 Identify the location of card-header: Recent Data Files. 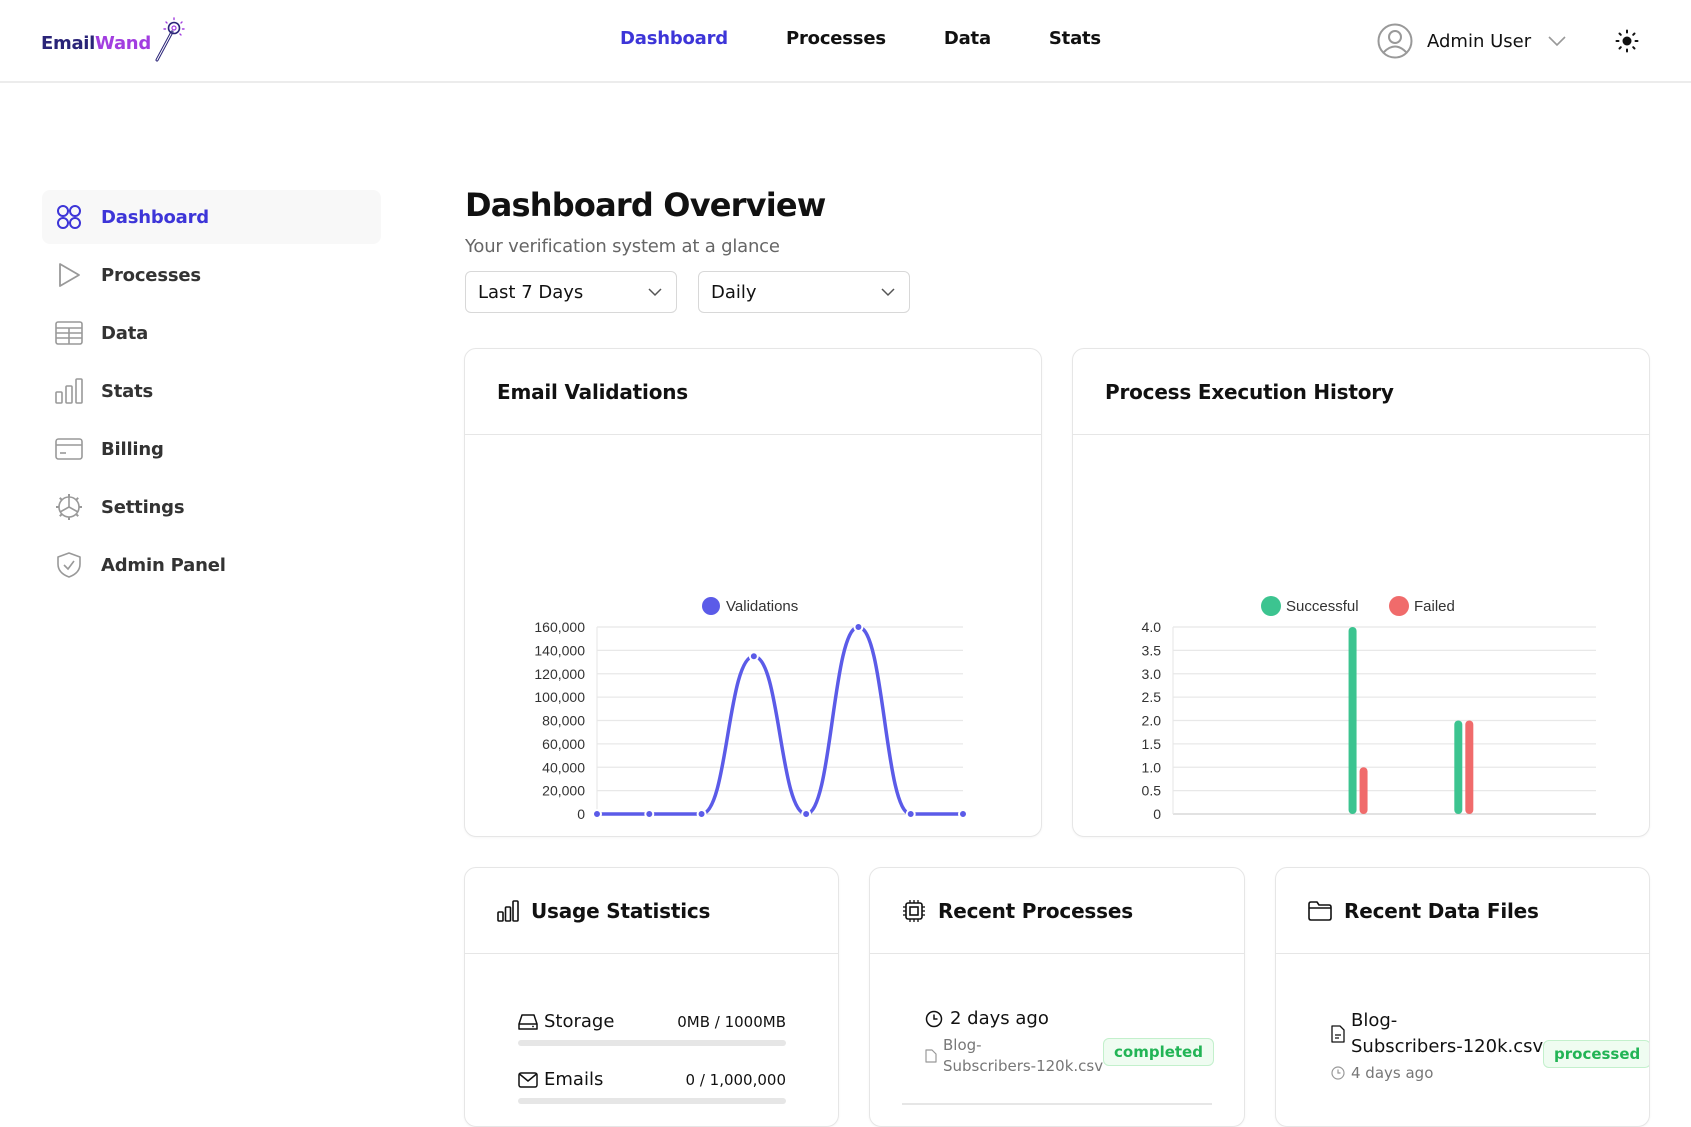
(1462, 911).